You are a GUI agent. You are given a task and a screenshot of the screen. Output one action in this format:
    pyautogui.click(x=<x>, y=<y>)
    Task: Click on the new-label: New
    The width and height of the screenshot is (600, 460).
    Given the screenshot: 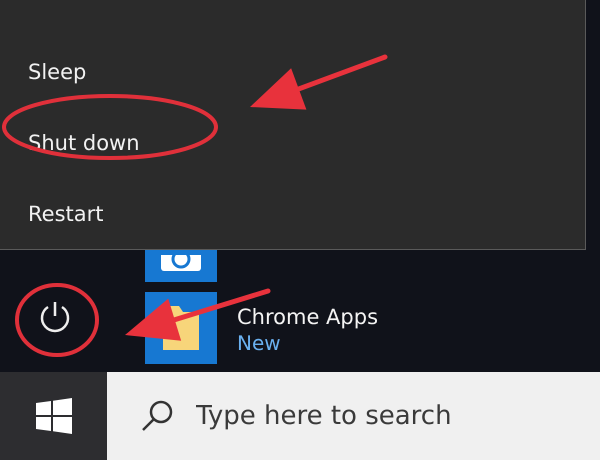 What is the action you would take?
    pyautogui.click(x=259, y=343)
    